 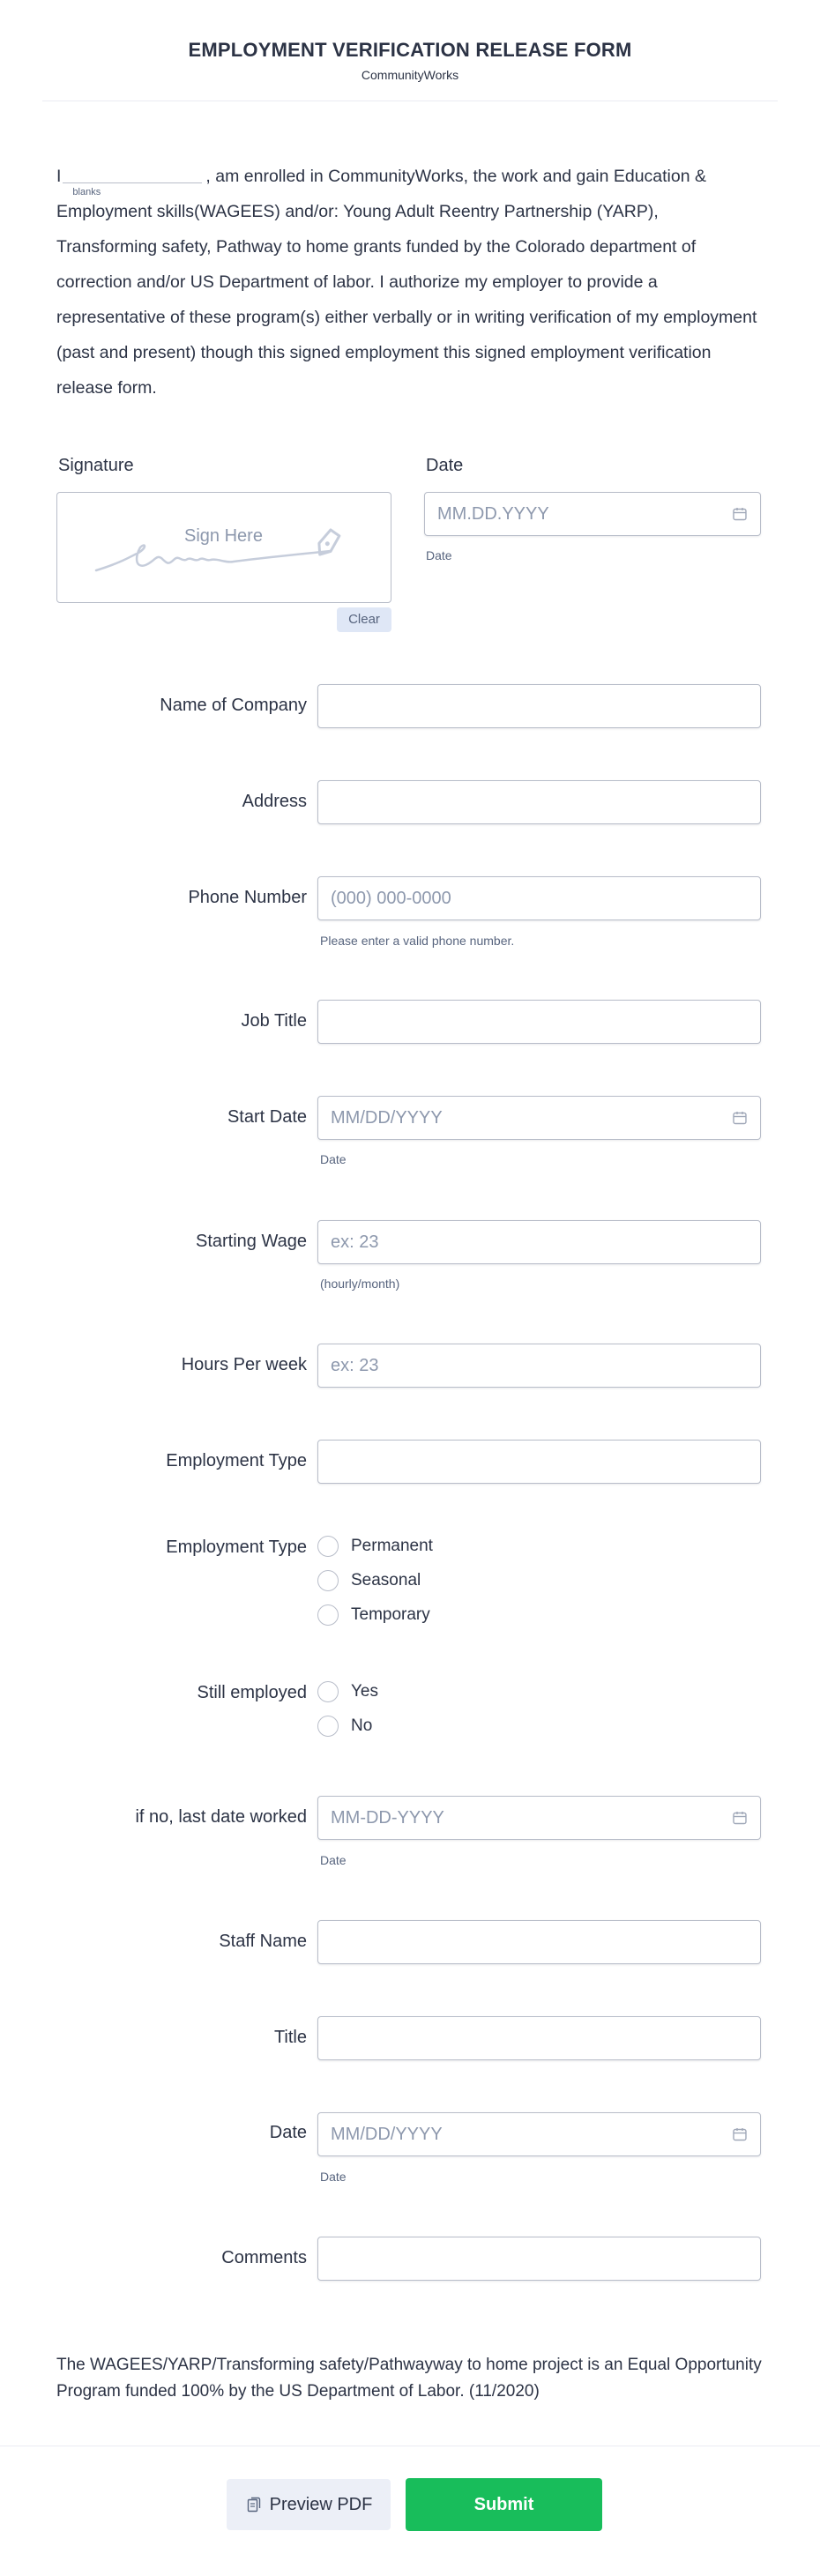 I want to click on preview-pdf-button: Preview PDF, so click(x=309, y=2504).